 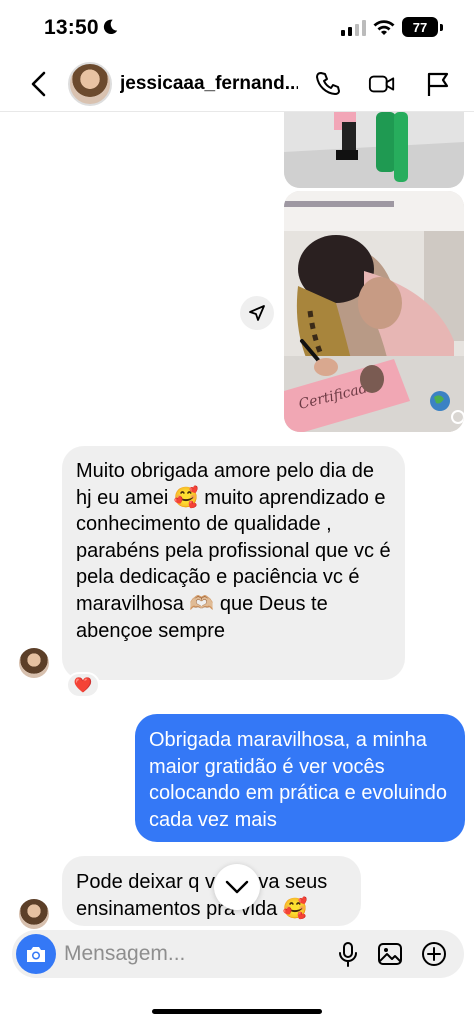 What do you see at coordinates (390, 954) in the screenshot?
I see `gallery-icon` at bounding box center [390, 954].